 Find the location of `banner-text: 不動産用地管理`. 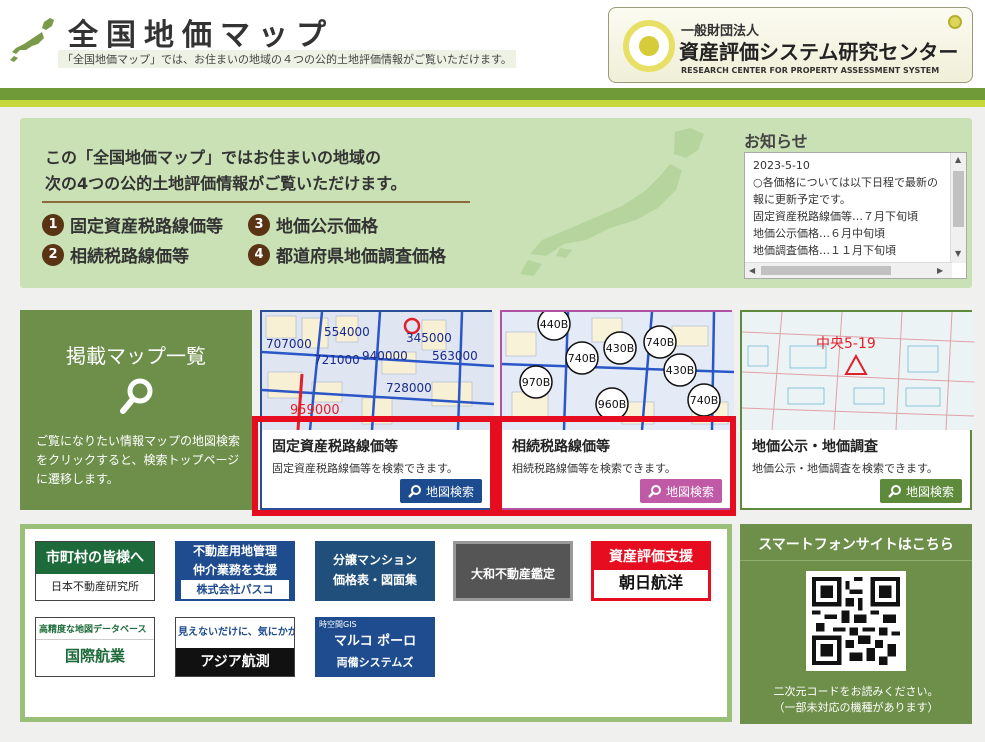

banner-text: 不動産用地管理 is located at coordinates (234, 551).